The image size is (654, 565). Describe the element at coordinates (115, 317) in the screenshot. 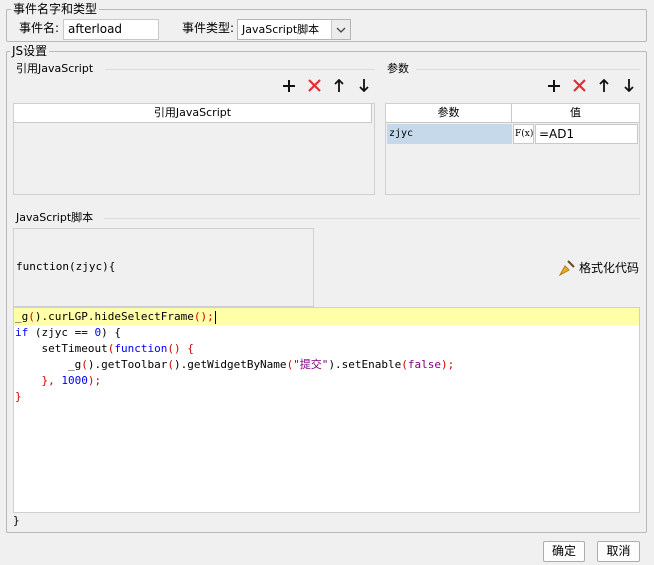

I see `code-line-1: _g().curLGP.hideSelectFrame();` at that location.